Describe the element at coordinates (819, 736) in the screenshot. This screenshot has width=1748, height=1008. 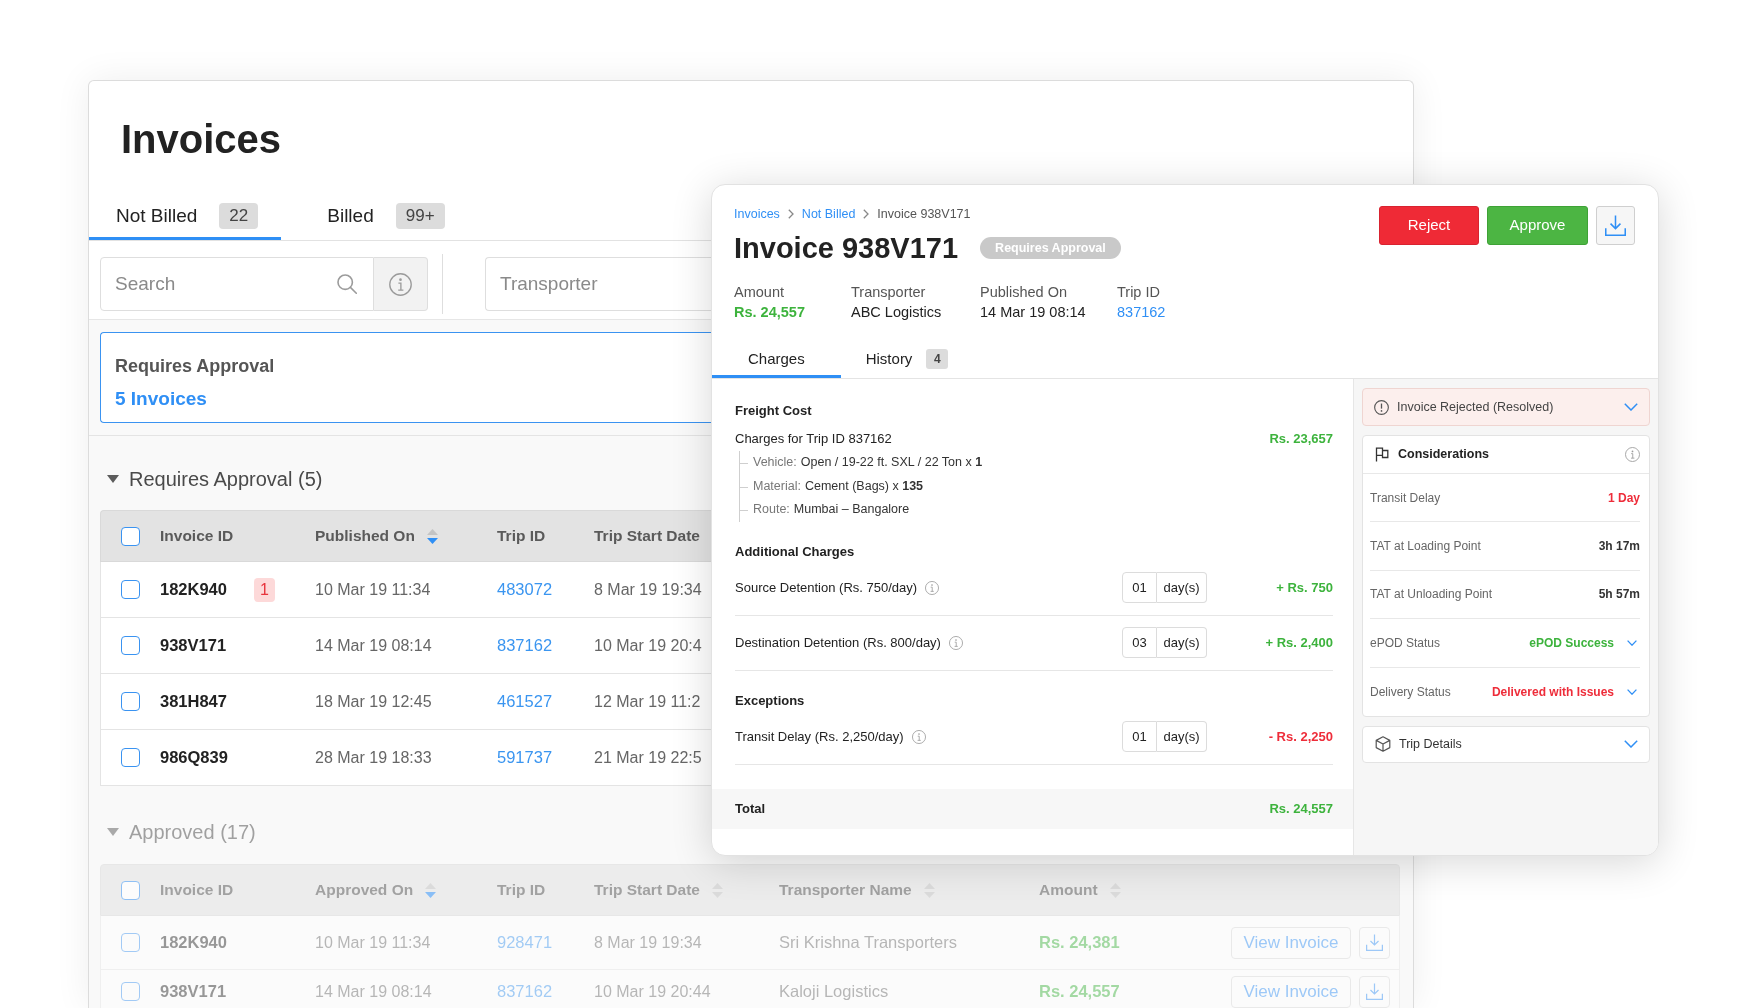
I see `charge-label: Transit Delay (Rs. 2,250/day)` at that location.